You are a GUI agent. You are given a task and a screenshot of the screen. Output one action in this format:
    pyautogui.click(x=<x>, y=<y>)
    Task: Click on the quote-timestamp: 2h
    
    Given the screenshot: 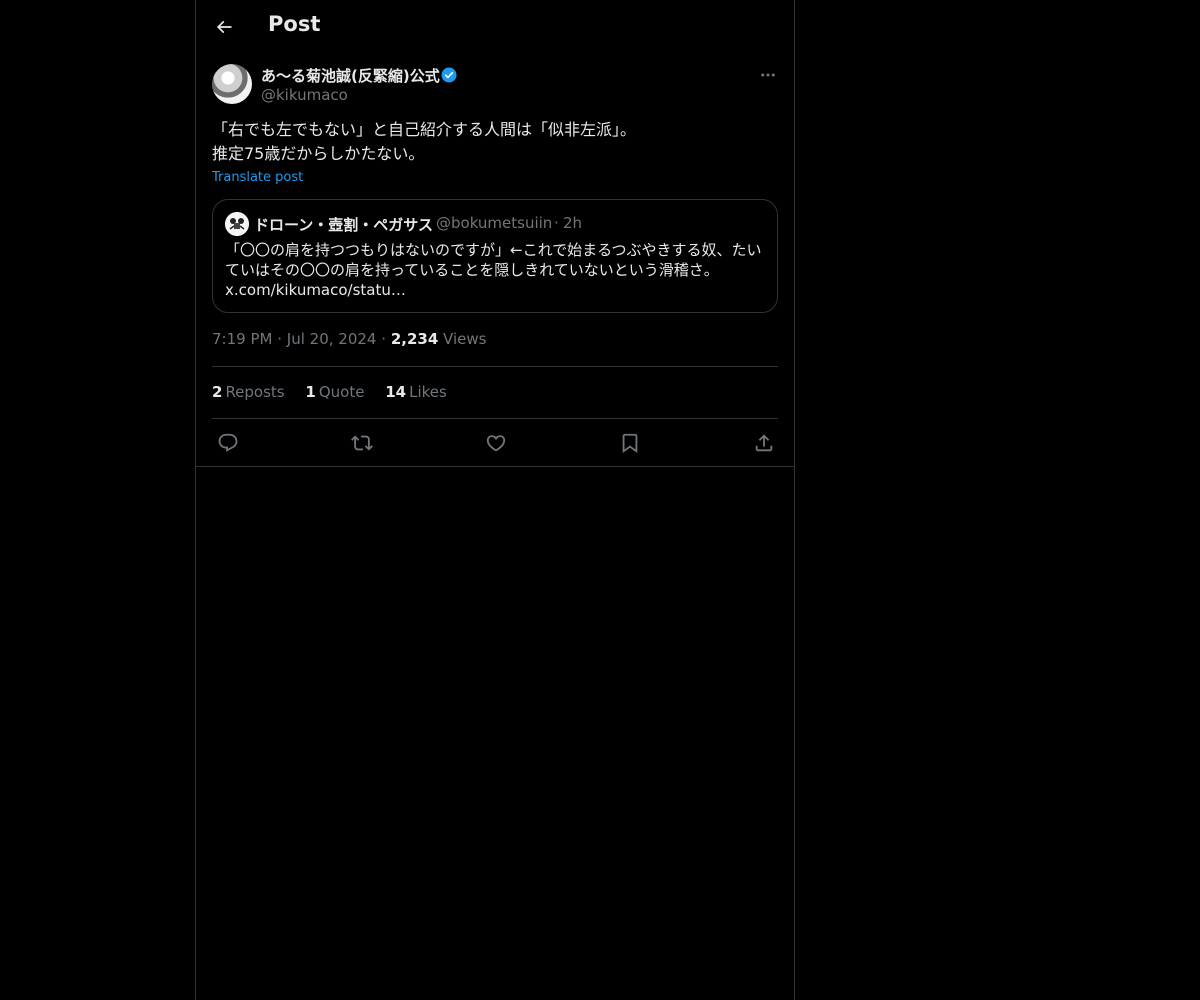 What is the action you would take?
    pyautogui.click(x=573, y=223)
    